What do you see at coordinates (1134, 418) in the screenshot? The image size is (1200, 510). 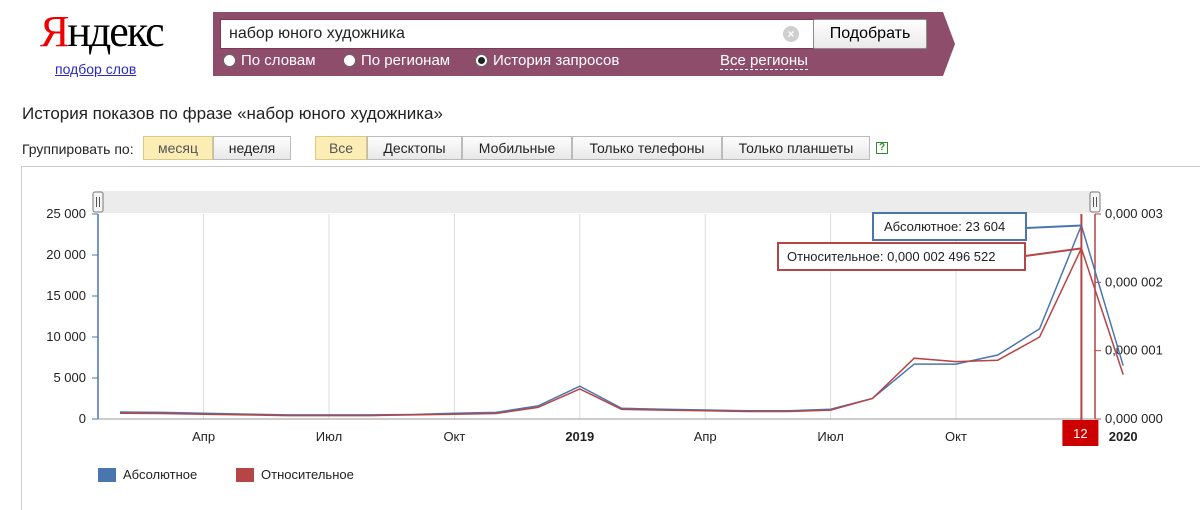 I see `y-right-tick-label: 0,000 000` at bounding box center [1134, 418].